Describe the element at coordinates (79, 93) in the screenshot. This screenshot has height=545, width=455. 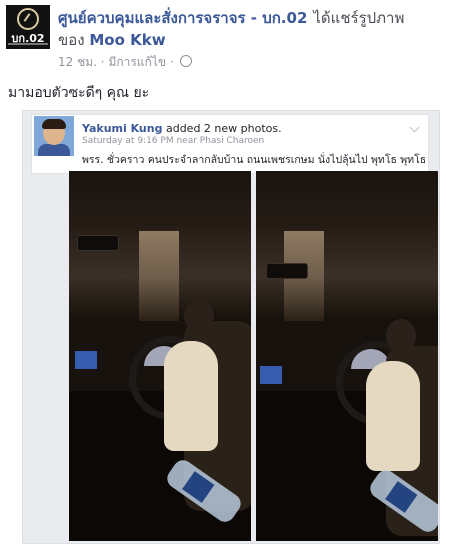
I see `post-caption: มามอบตัวซะดีๆ คุณ ยะ` at that location.